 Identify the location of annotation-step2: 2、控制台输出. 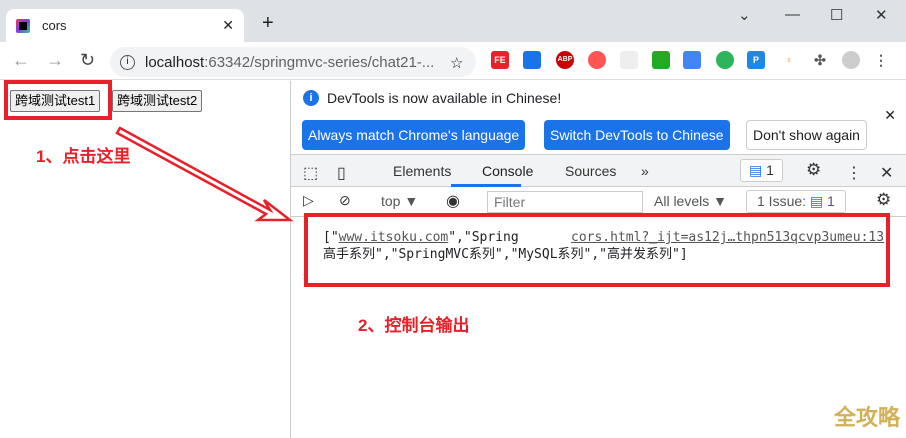
(414, 325).